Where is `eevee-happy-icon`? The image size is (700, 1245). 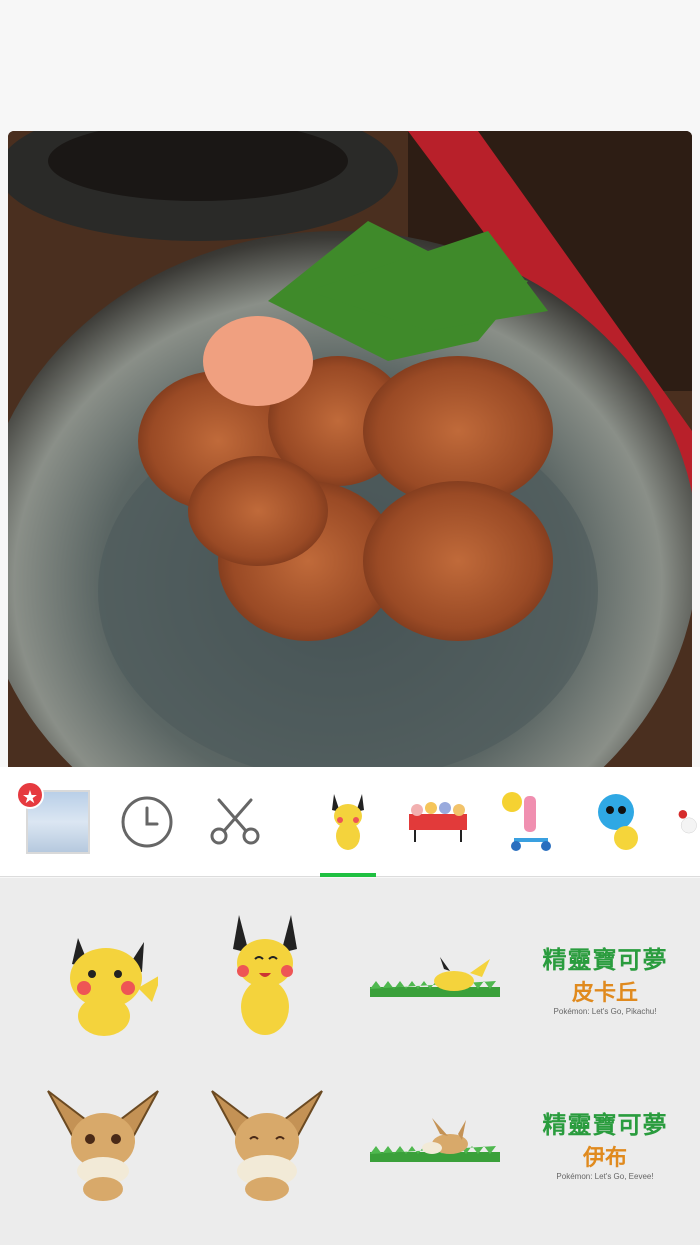 eevee-happy-icon is located at coordinates (267, 1145).